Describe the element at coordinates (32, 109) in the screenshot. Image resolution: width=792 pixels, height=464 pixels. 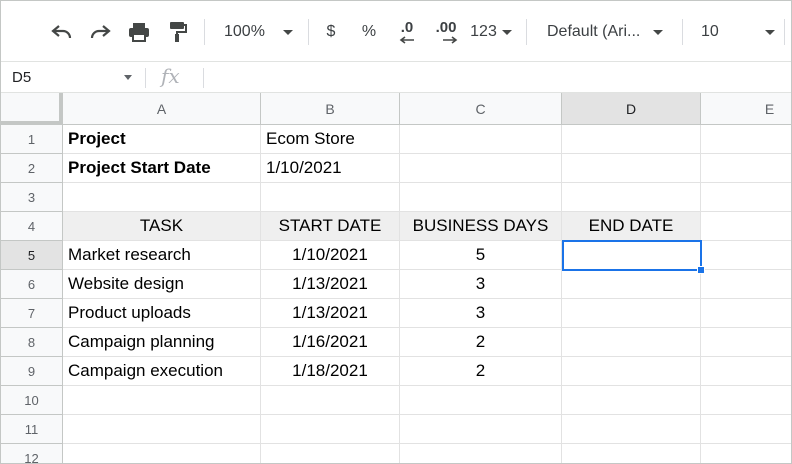
I see `select-all-corner` at that location.